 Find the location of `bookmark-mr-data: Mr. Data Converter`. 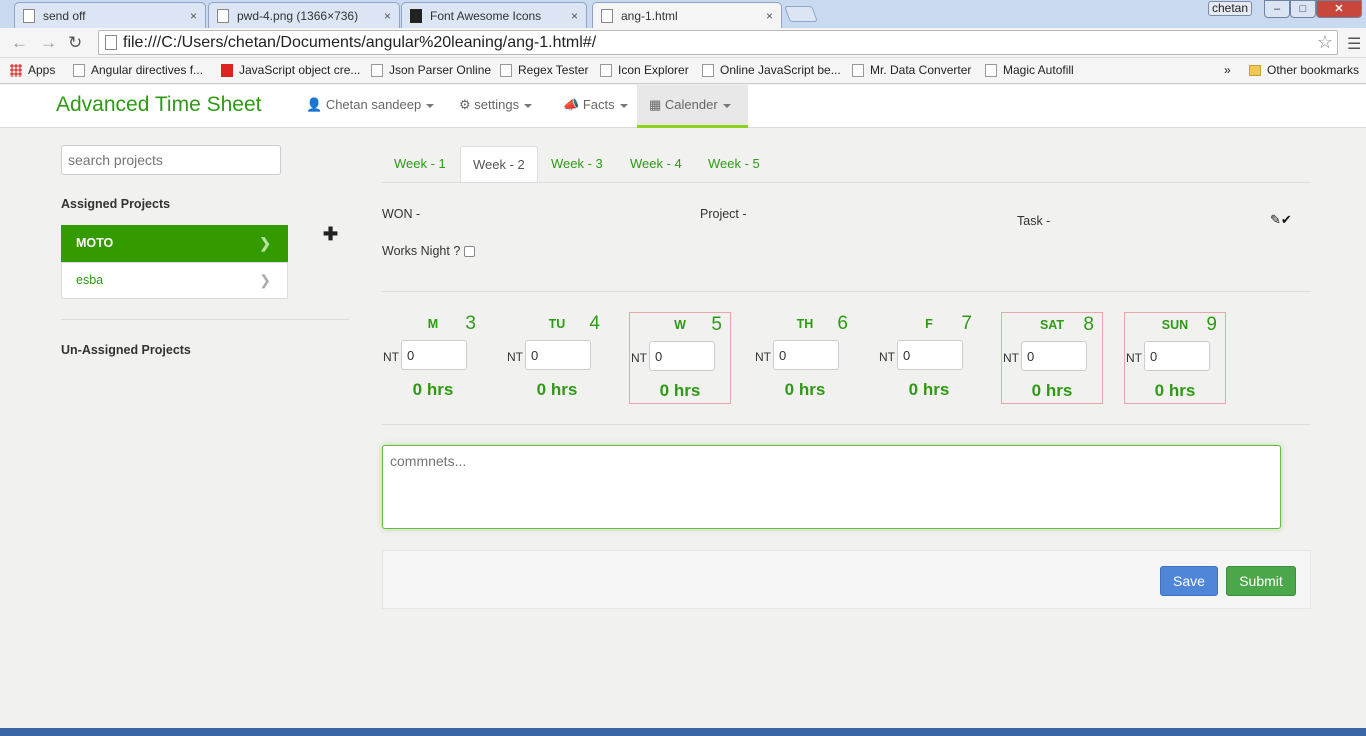

bookmark-mr-data: Mr. Data Converter is located at coordinates (911, 70).